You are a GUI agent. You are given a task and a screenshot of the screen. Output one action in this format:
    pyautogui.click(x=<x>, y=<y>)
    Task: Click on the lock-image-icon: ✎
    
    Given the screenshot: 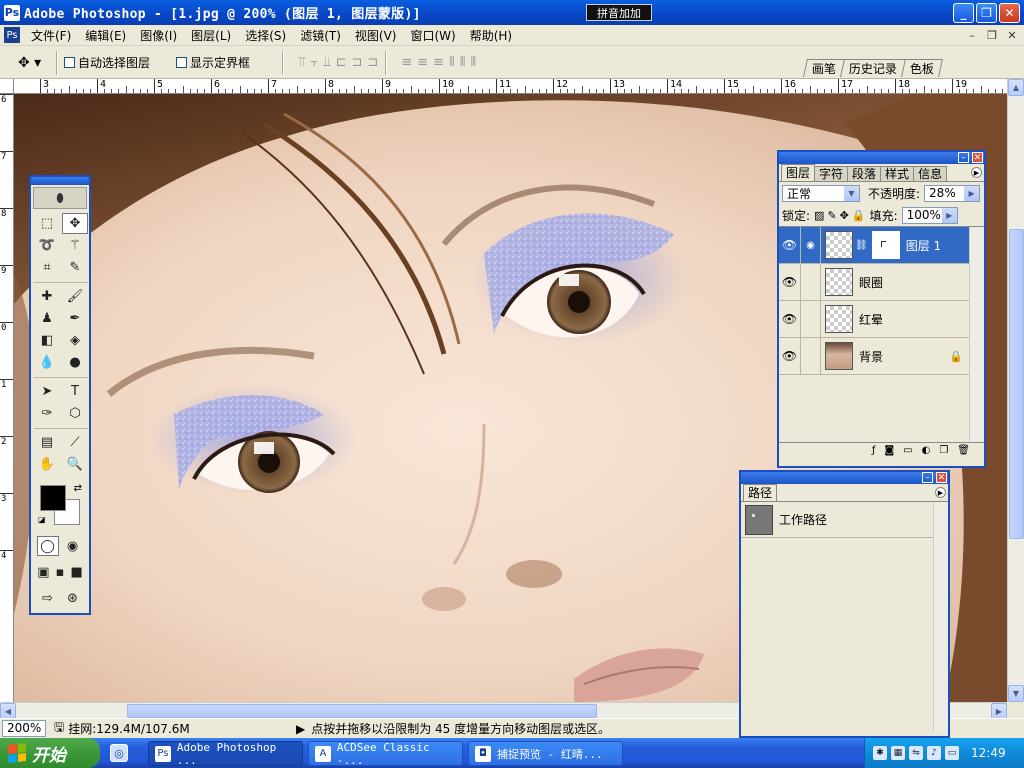 What is the action you would take?
    pyautogui.click(x=831, y=215)
    